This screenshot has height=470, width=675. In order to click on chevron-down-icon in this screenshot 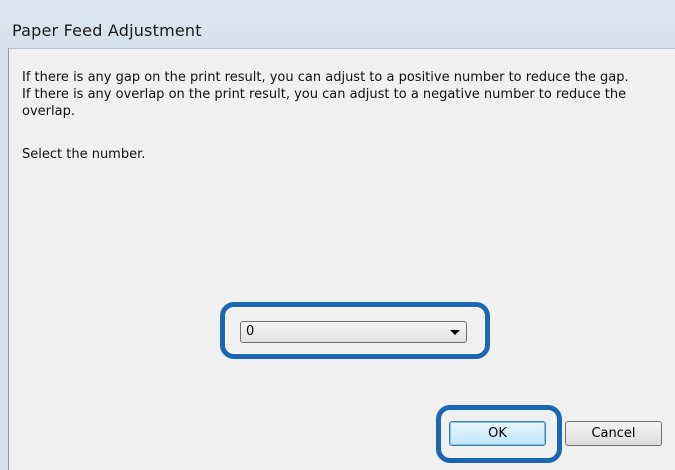, I will do `click(455, 332)`.